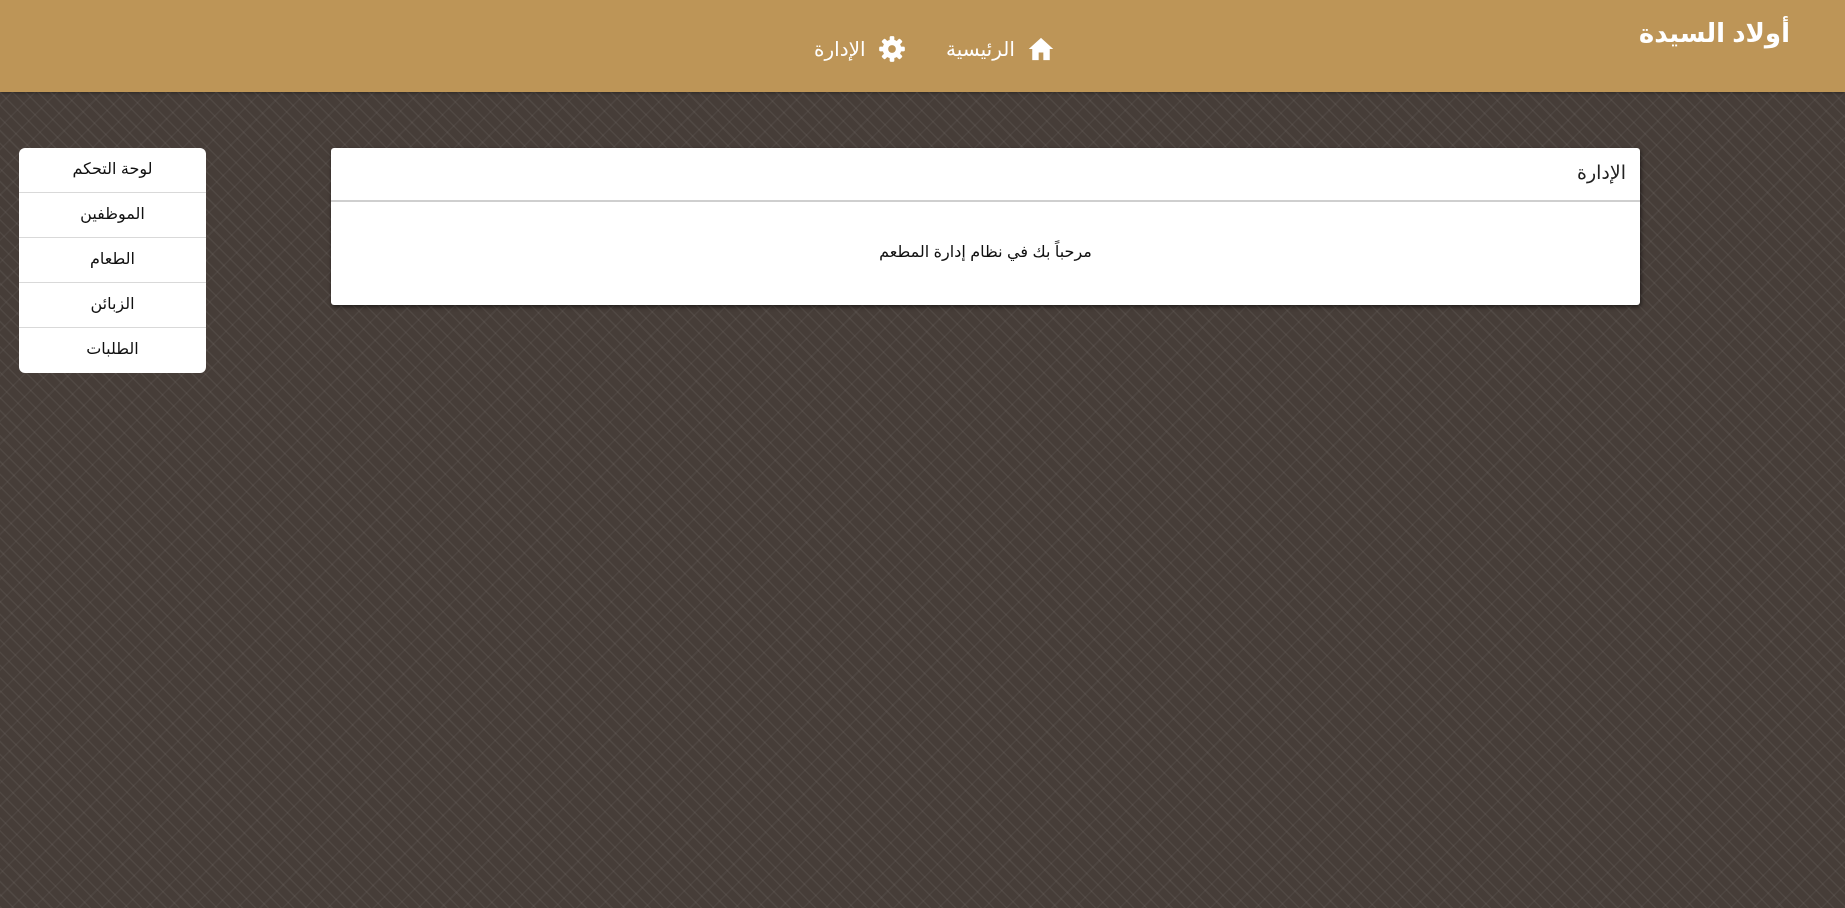  Describe the element at coordinates (1714, 33) in the screenshot. I see `brand-title: أولاد السيدة` at that location.